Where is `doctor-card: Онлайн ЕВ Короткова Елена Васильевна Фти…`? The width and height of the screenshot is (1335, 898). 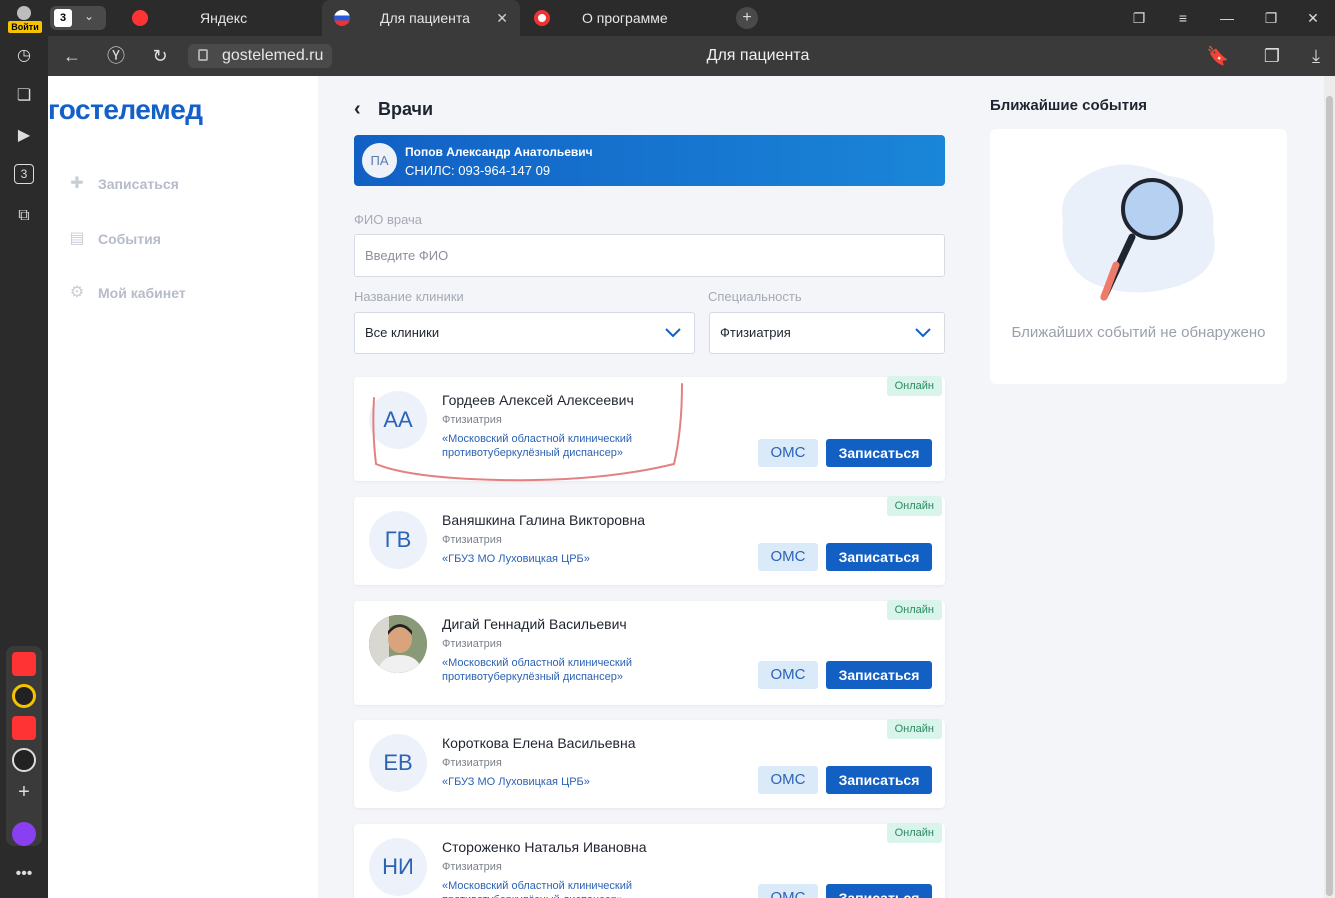 doctor-card: Онлайн ЕВ Короткова Елена Васильевна Фти… is located at coordinates (649, 763).